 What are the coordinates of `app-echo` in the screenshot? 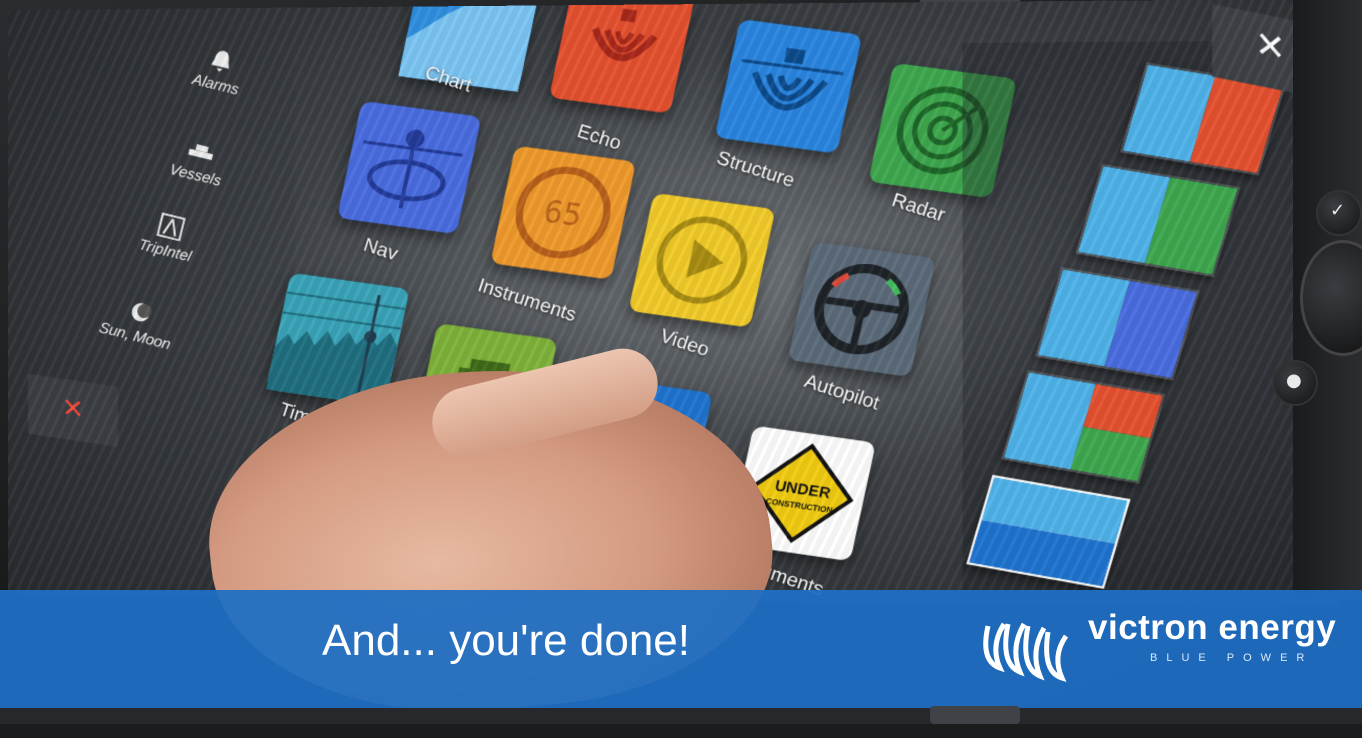 It's located at (622, 57).